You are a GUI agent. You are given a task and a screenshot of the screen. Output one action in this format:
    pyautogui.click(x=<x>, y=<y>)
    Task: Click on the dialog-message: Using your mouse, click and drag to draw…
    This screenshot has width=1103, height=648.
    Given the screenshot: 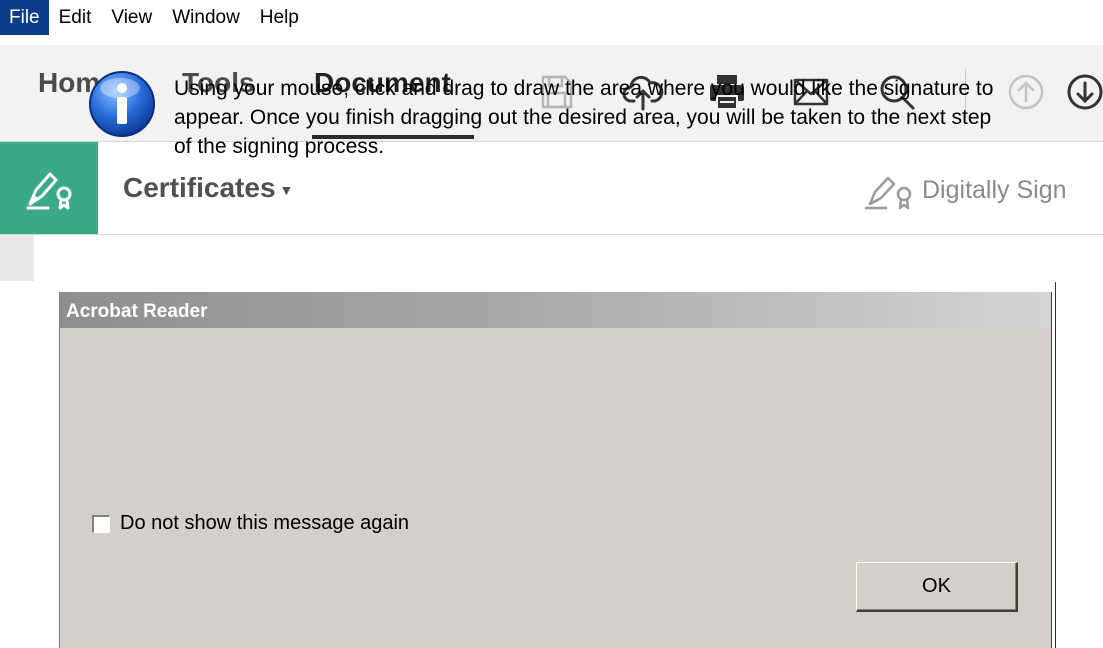 What is the action you would take?
    pyautogui.click(x=584, y=117)
    